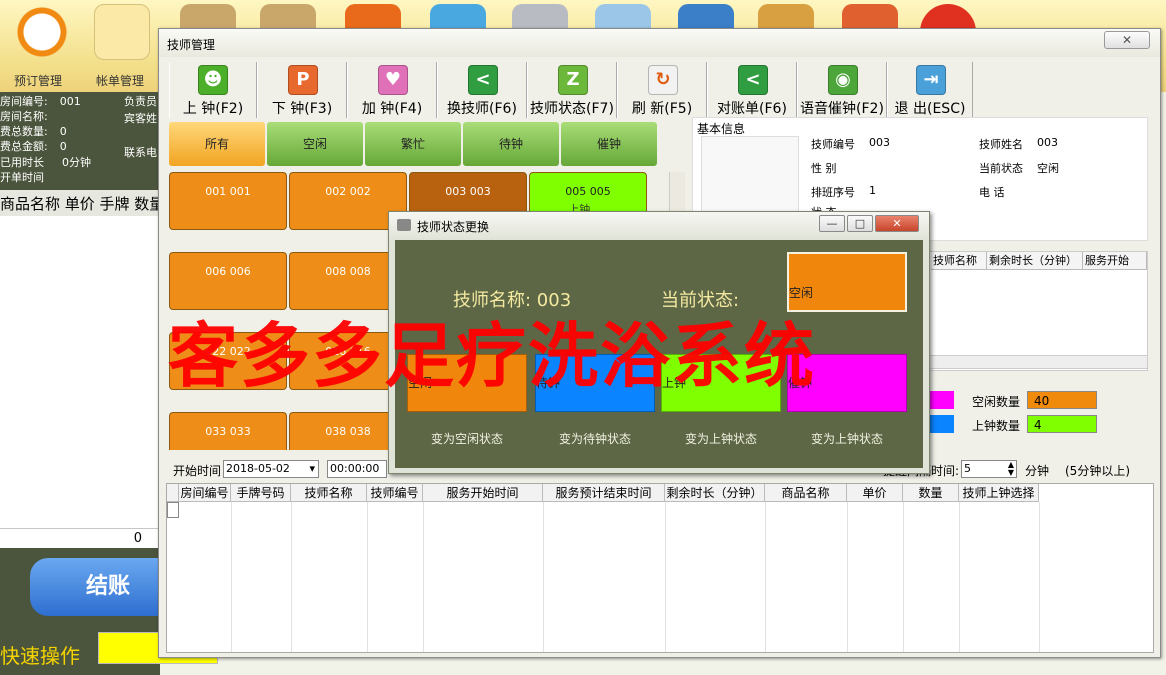 The height and width of the screenshot is (675, 1166). I want to click on technician-name-label: 技师名称: 003, so click(512, 300).